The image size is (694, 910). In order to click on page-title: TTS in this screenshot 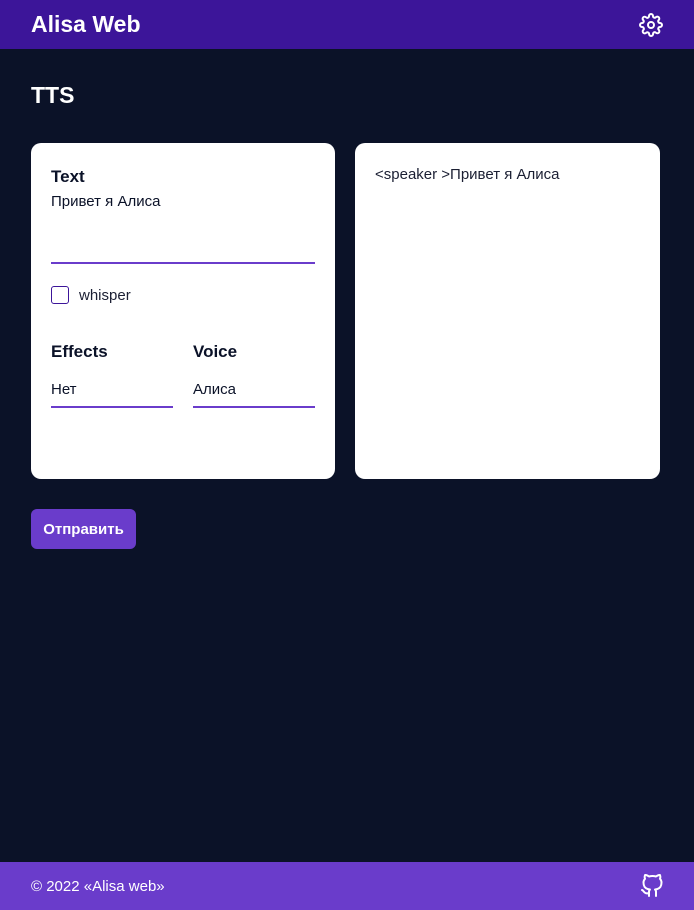, I will do `click(53, 95)`.